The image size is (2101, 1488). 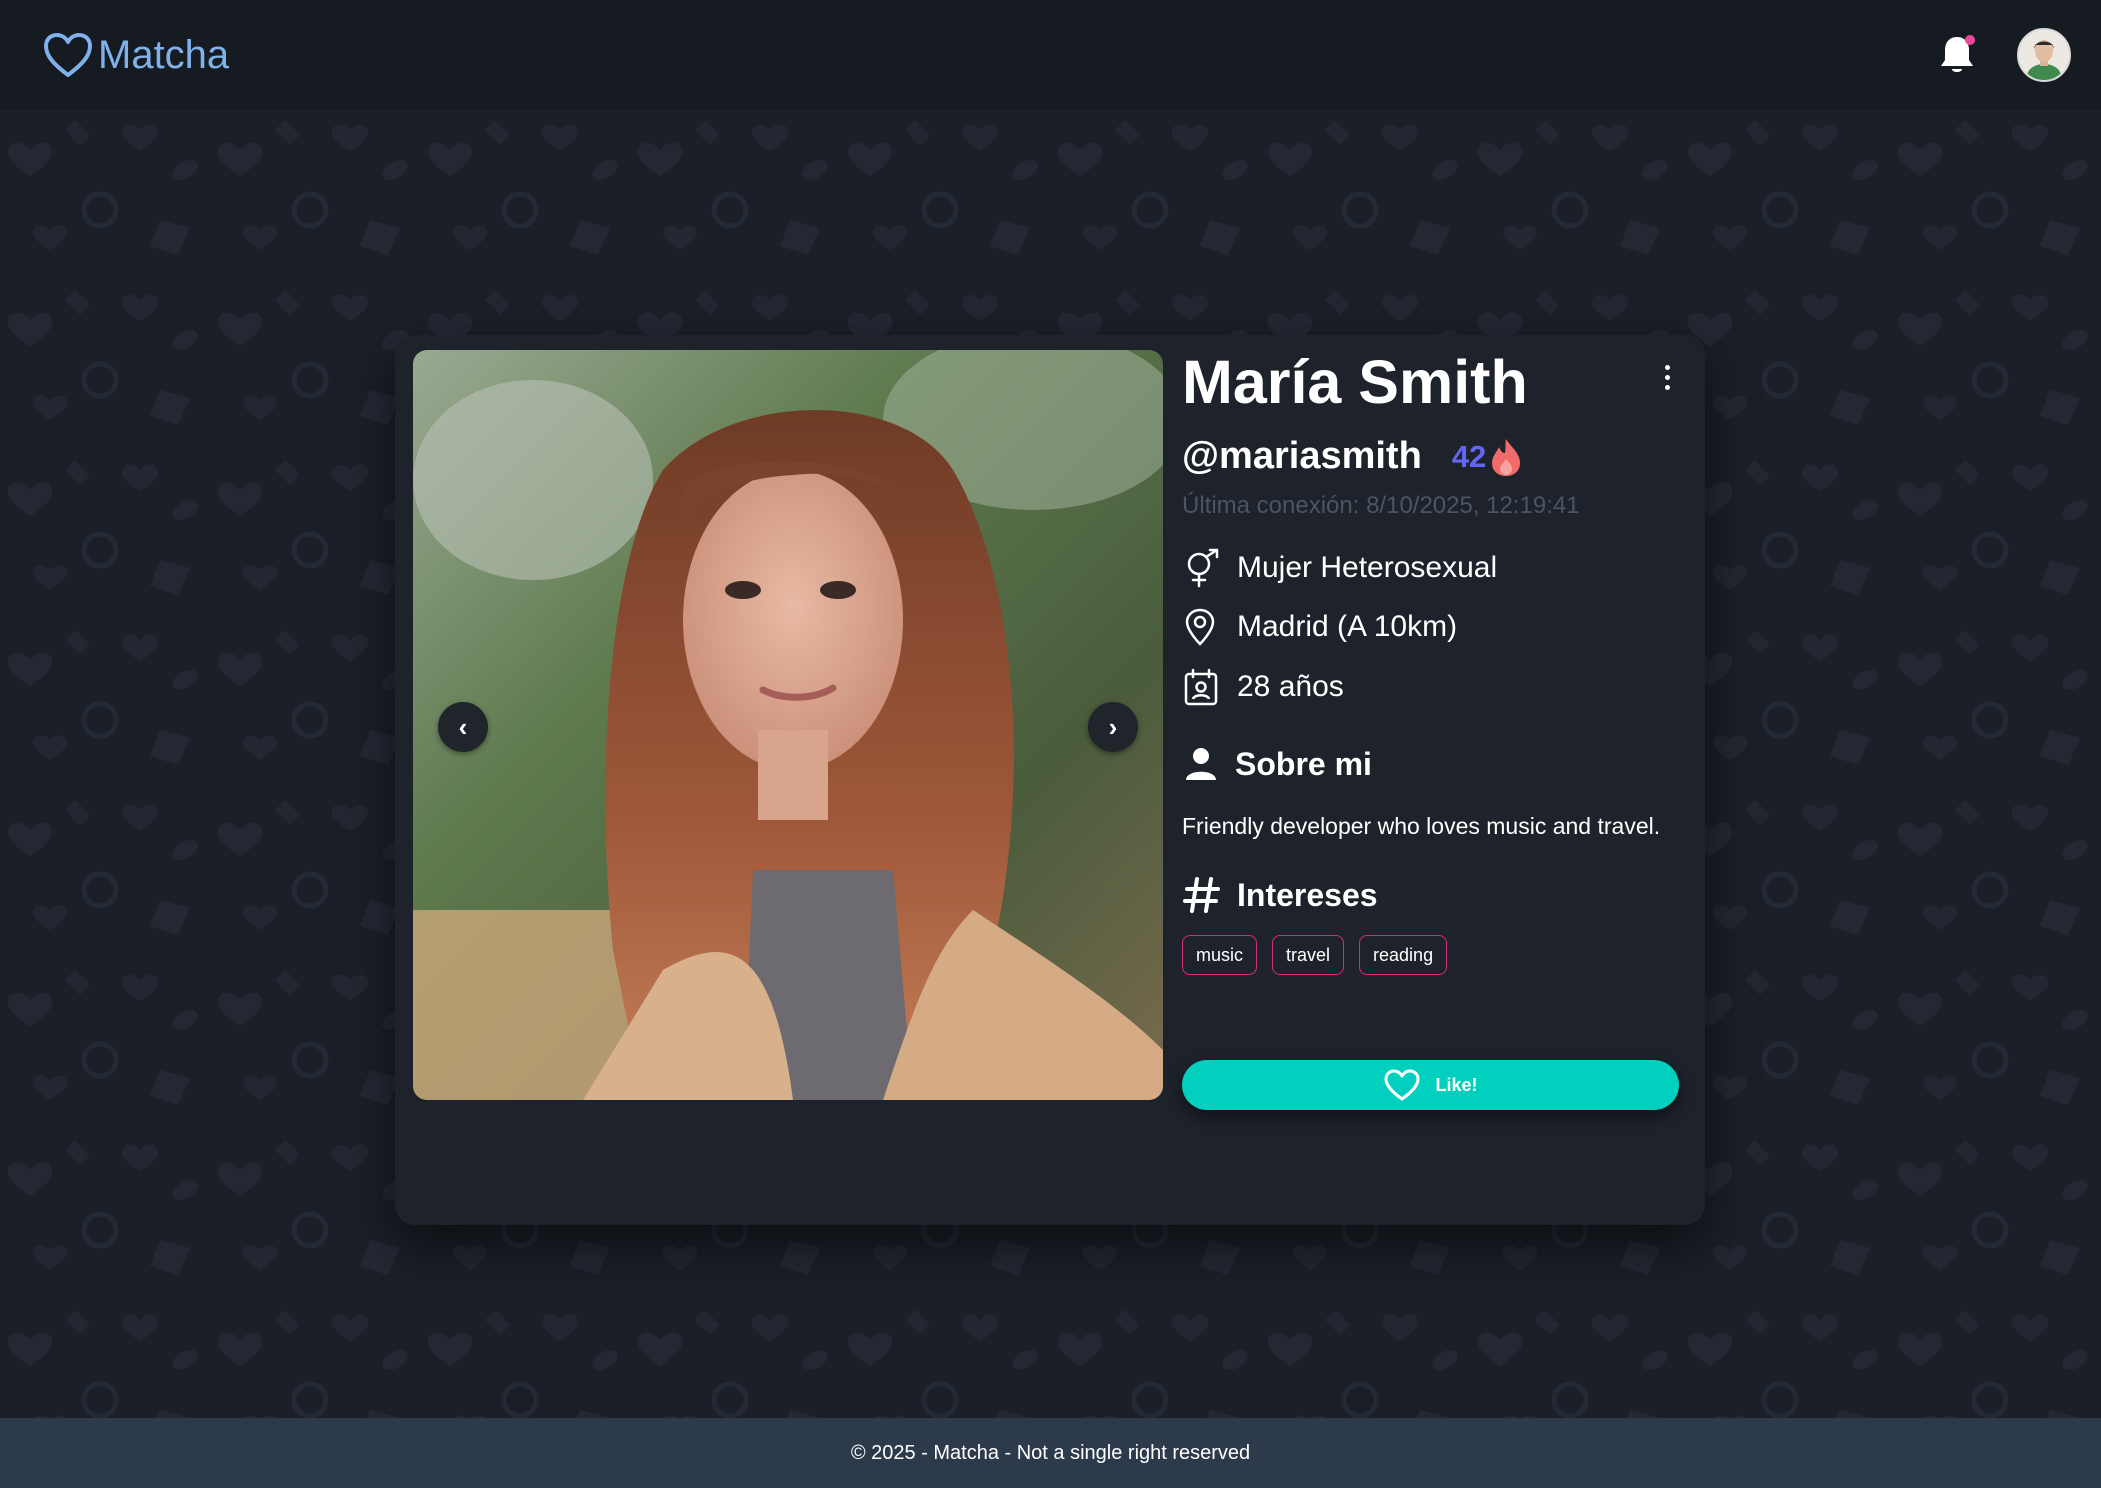 What do you see at coordinates (1203, 568) in the screenshot?
I see `gender-icon` at bounding box center [1203, 568].